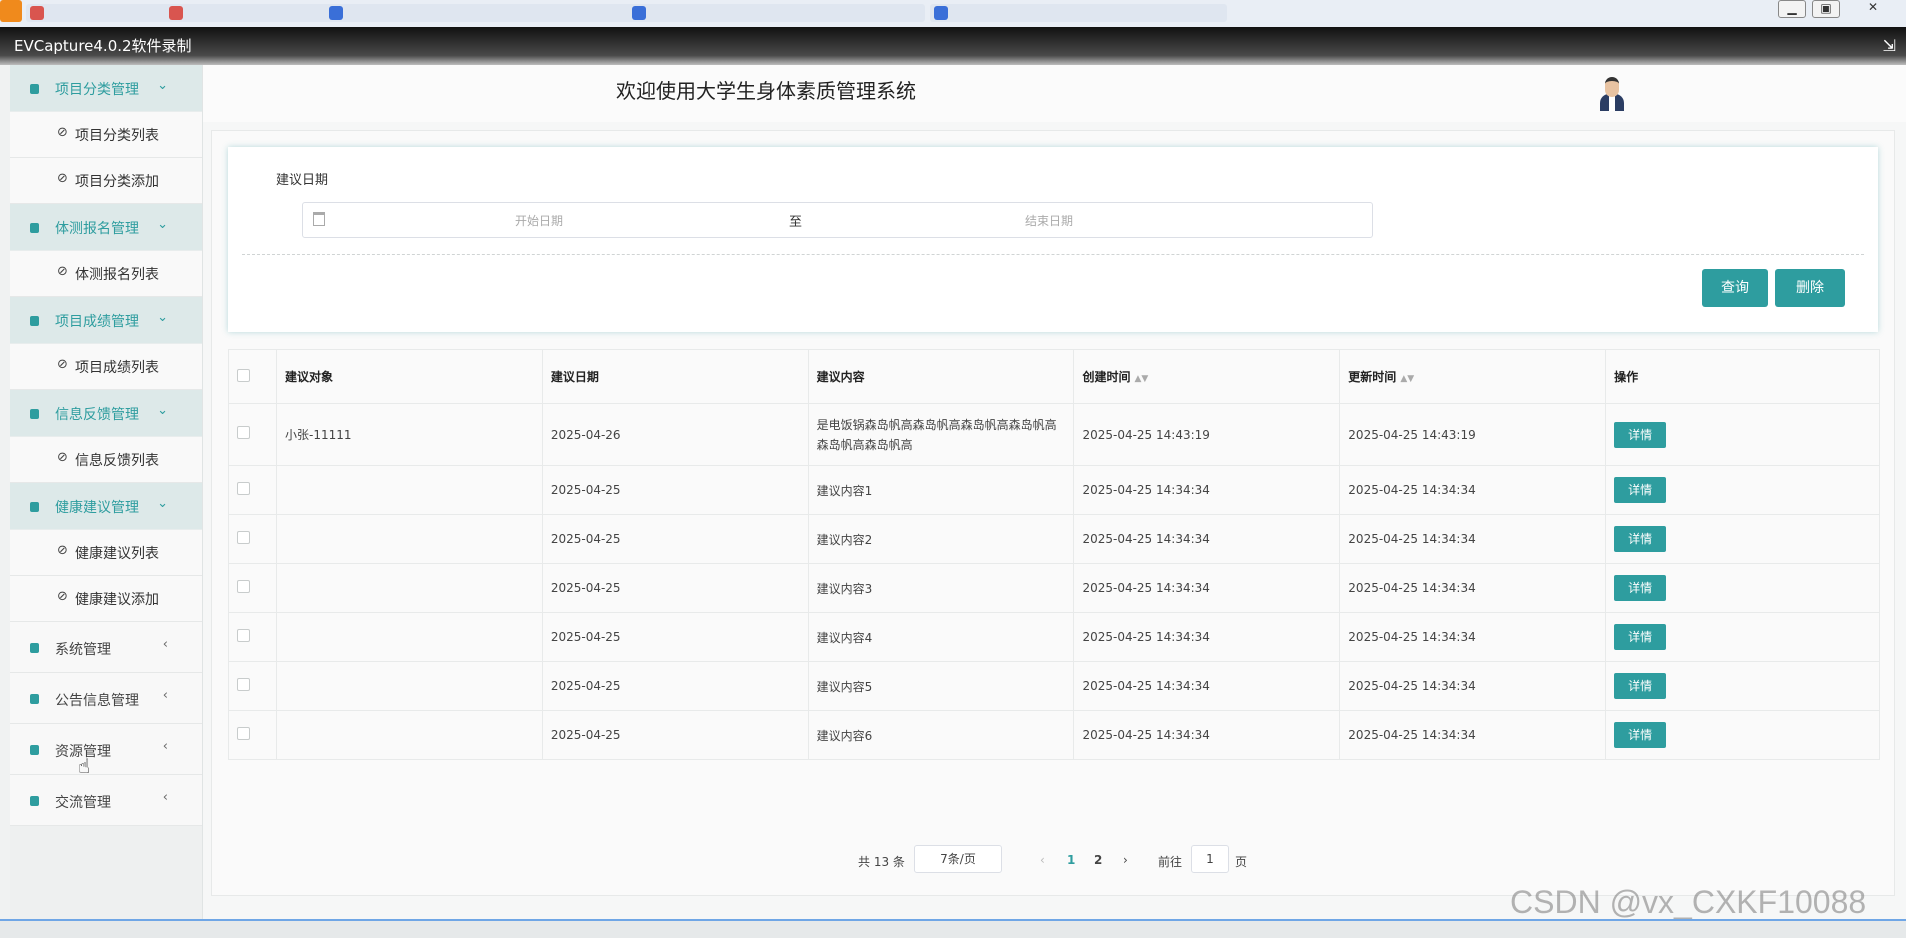 The width and height of the screenshot is (1906, 938). Describe the element at coordinates (1207, 376) in the screenshot. I see `column-header-created: 创建时间 ▲▼` at that location.